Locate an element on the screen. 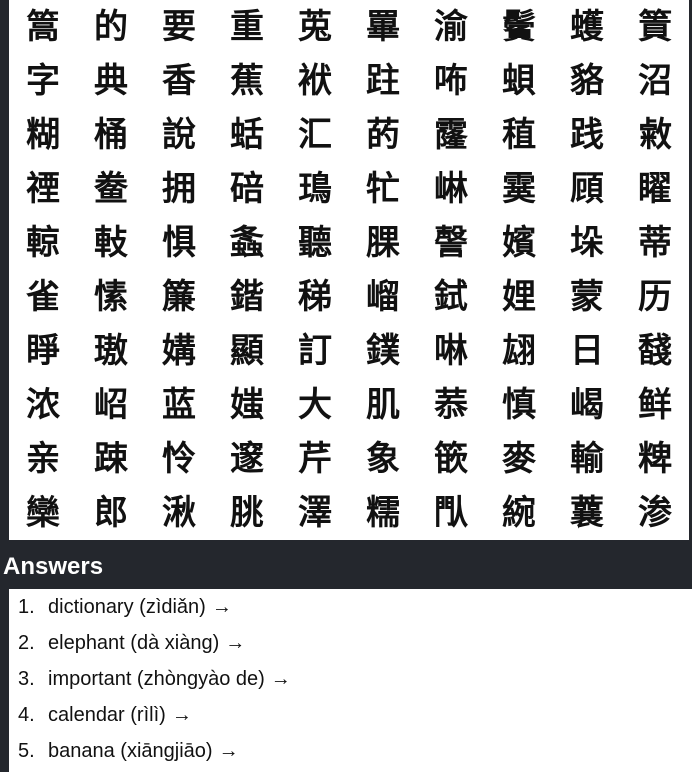  grid-cell: 芹 is located at coordinates (315, 459).